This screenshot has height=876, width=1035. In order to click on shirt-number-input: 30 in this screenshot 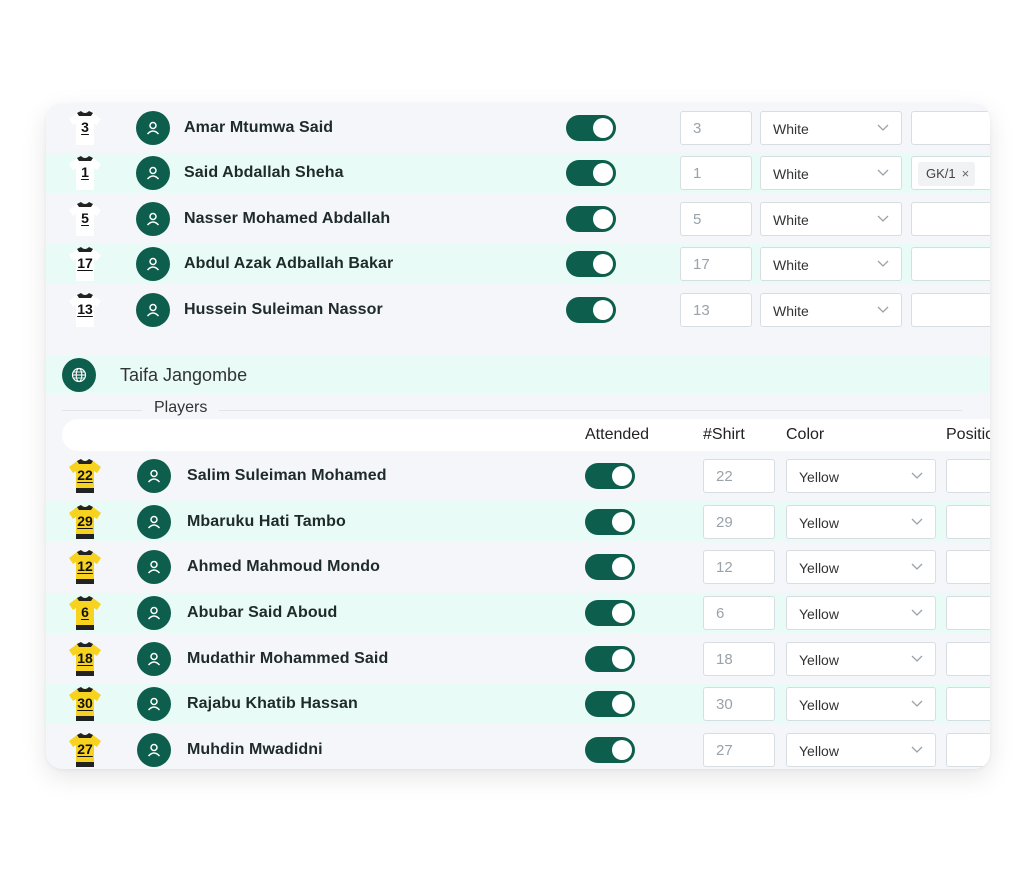, I will do `click(739, 704)`.